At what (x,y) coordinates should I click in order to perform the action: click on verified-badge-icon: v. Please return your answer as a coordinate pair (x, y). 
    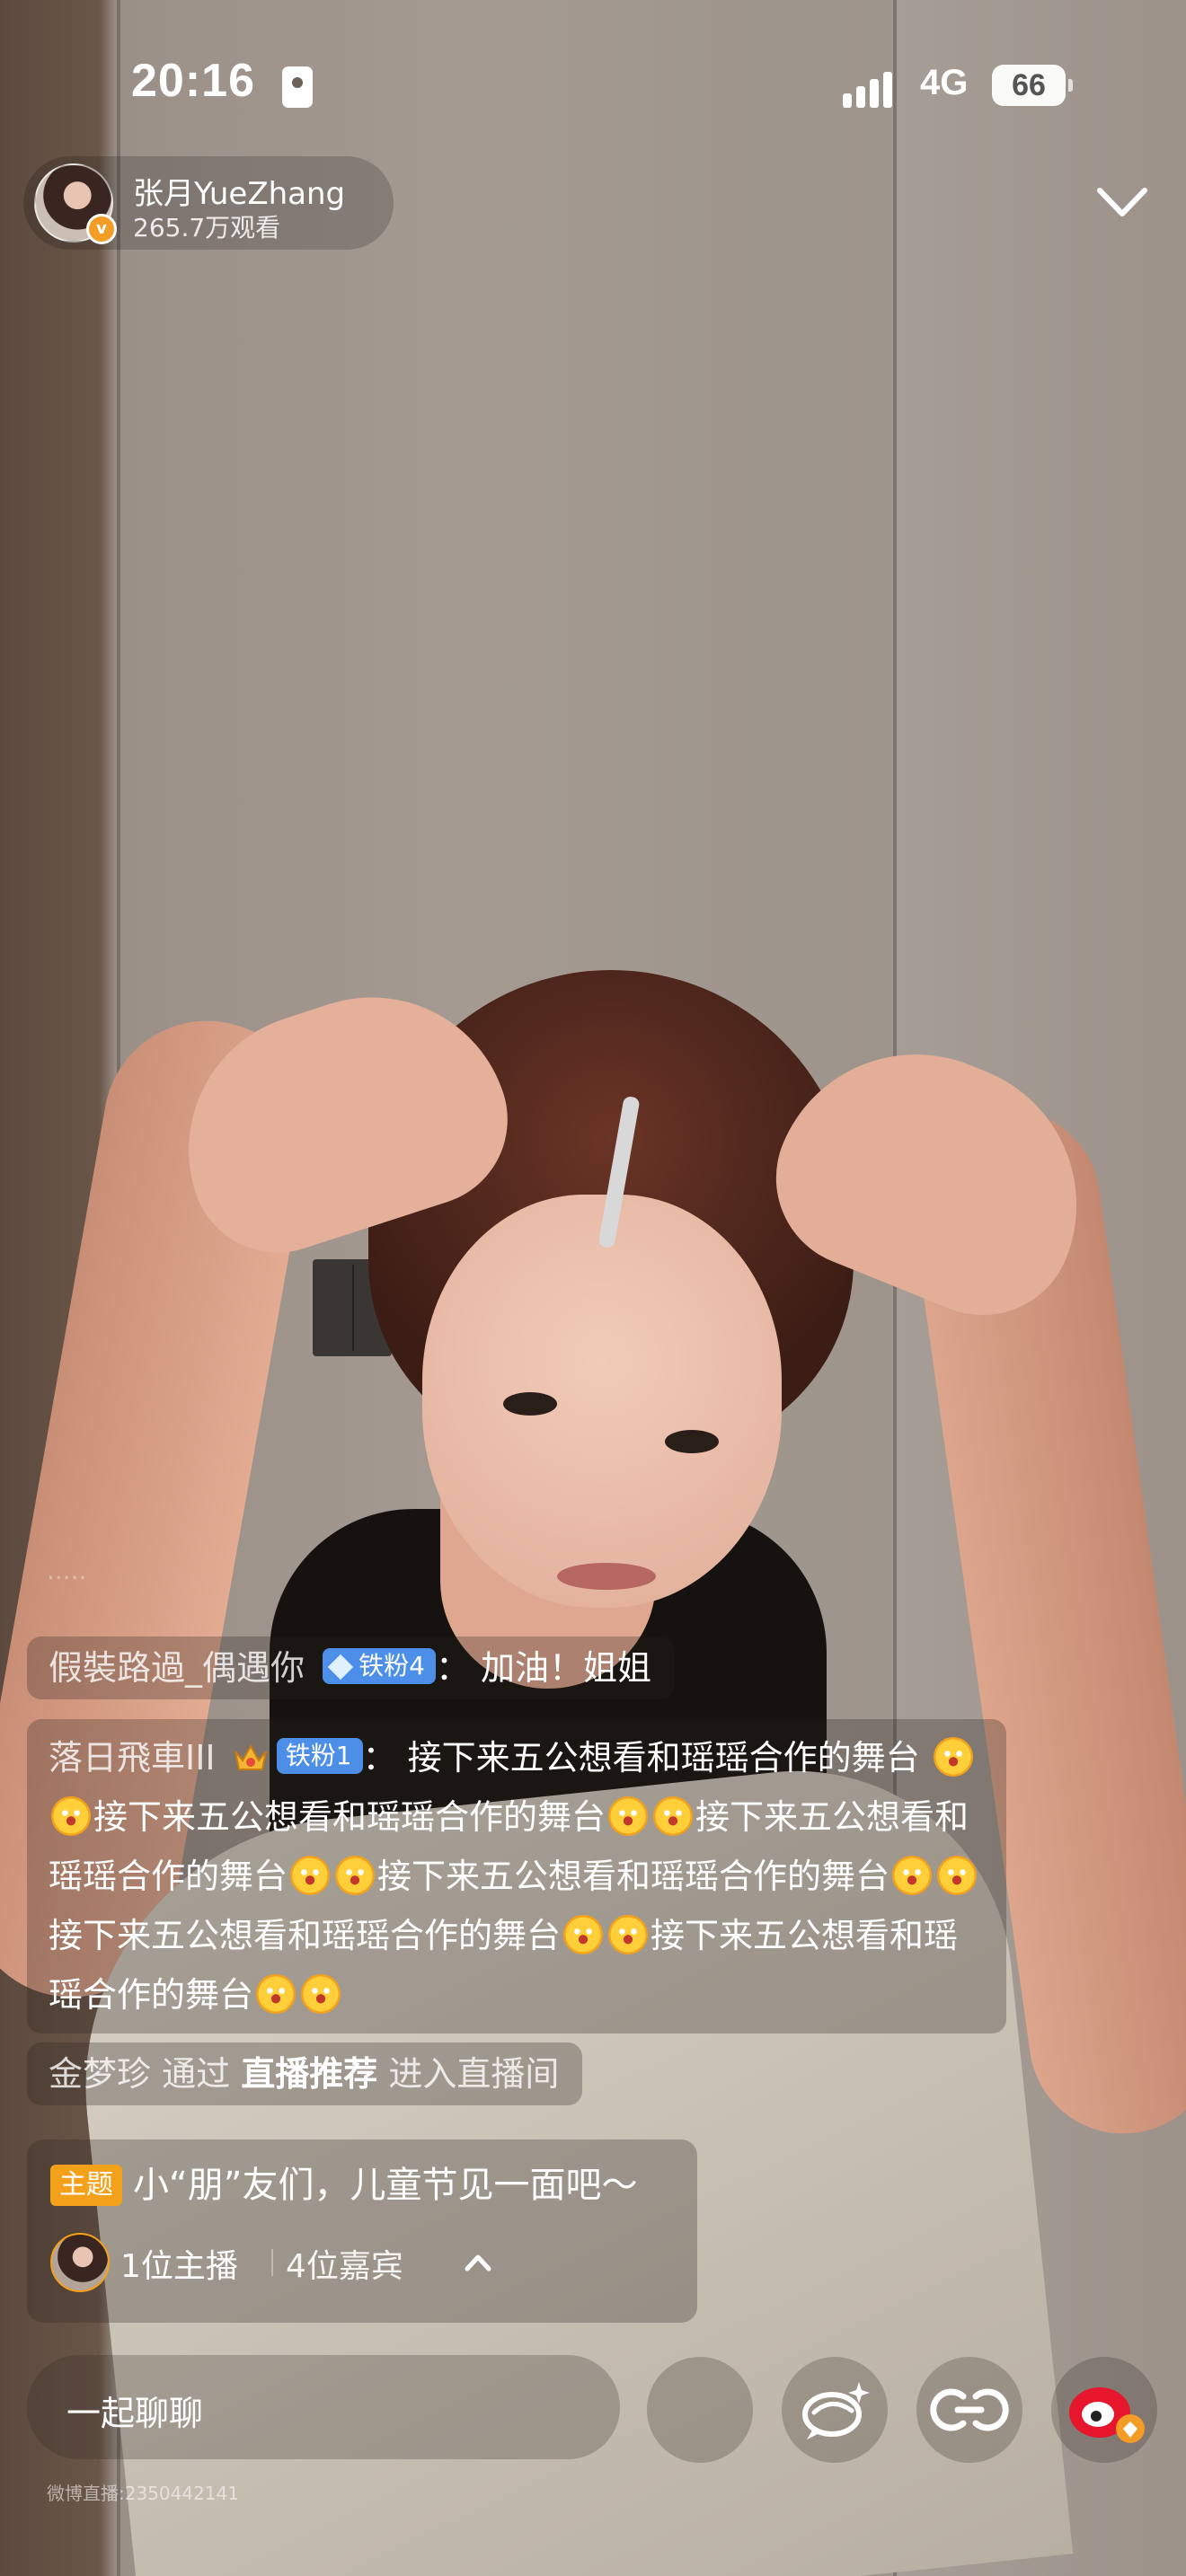
    Looking at the image, I should click on (101, 229).